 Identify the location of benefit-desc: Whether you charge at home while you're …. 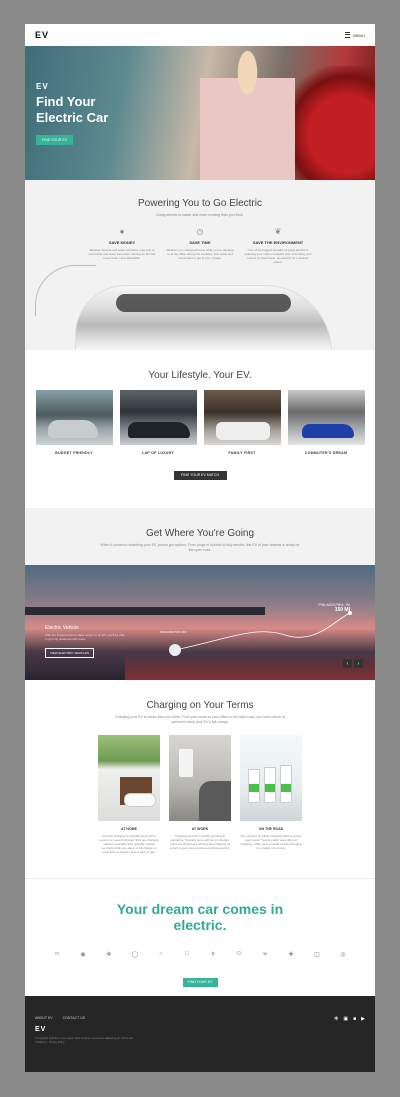
(200, 254).